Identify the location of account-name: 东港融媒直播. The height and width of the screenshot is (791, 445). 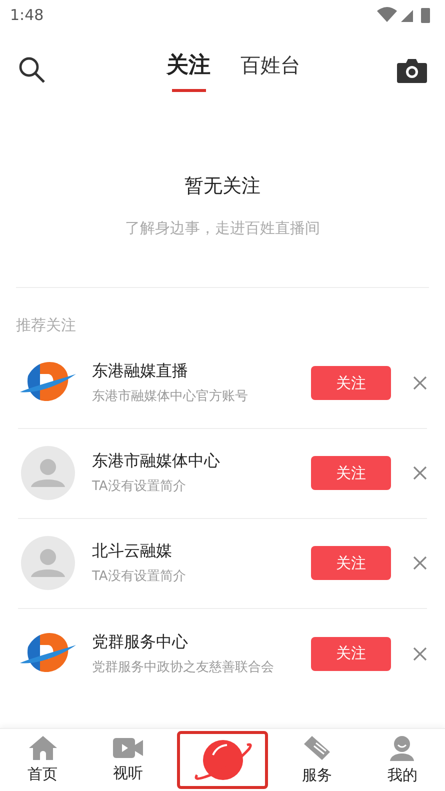
(140, 371).